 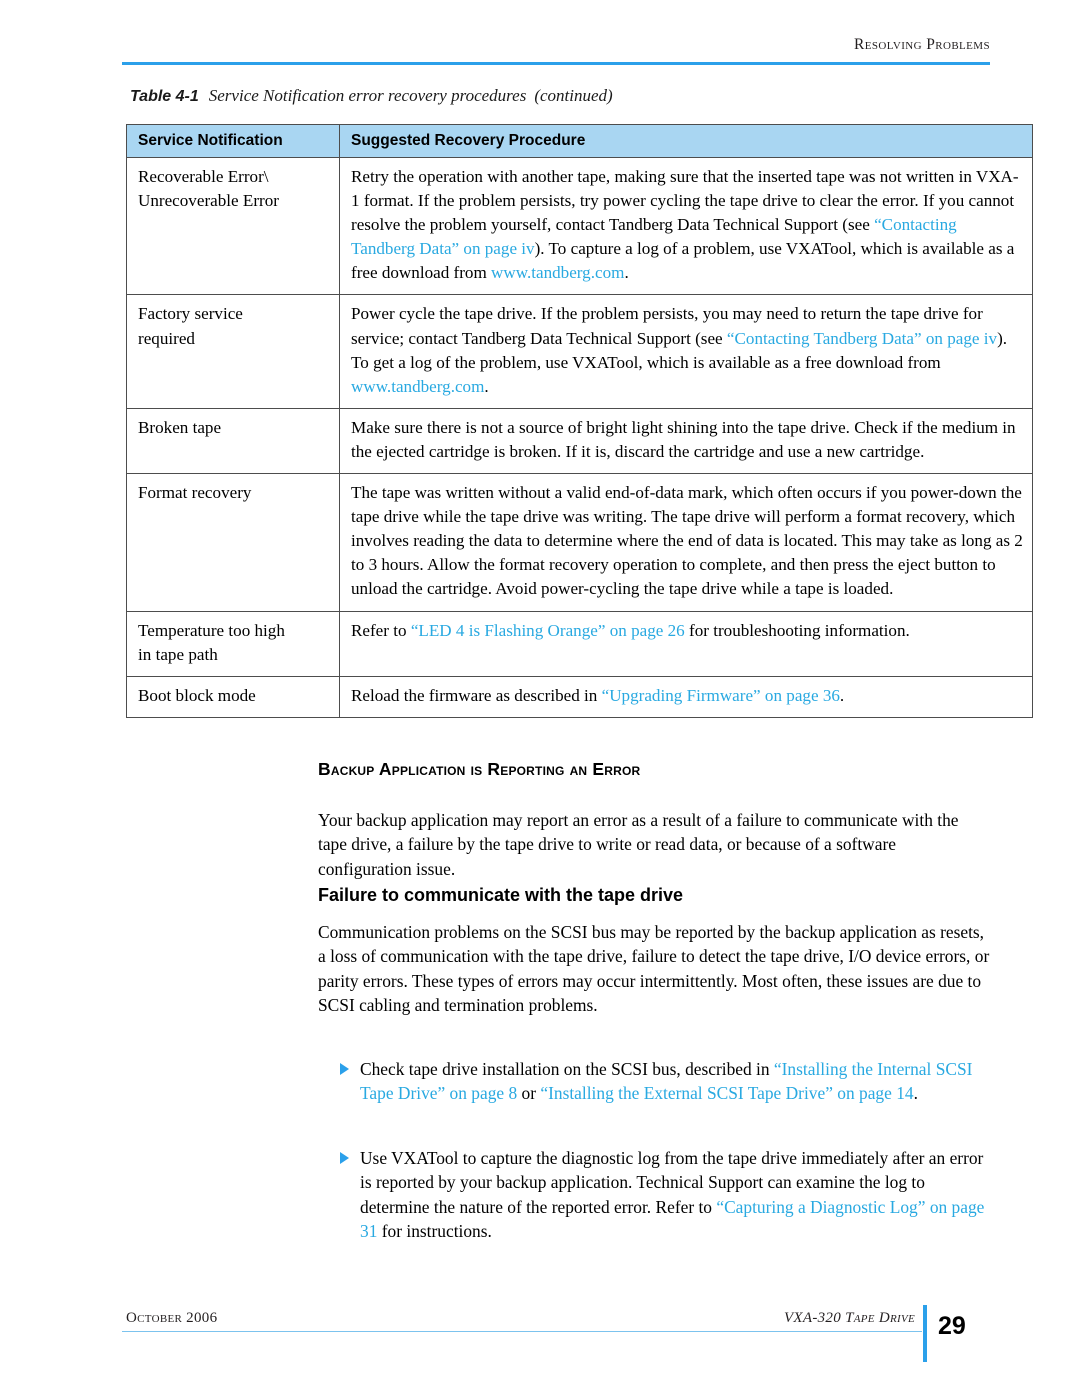 What do you see at coordinates (195, 493) in the screenshot?
I see `notification-line: Format recovery` at bounding box center [195, 493].